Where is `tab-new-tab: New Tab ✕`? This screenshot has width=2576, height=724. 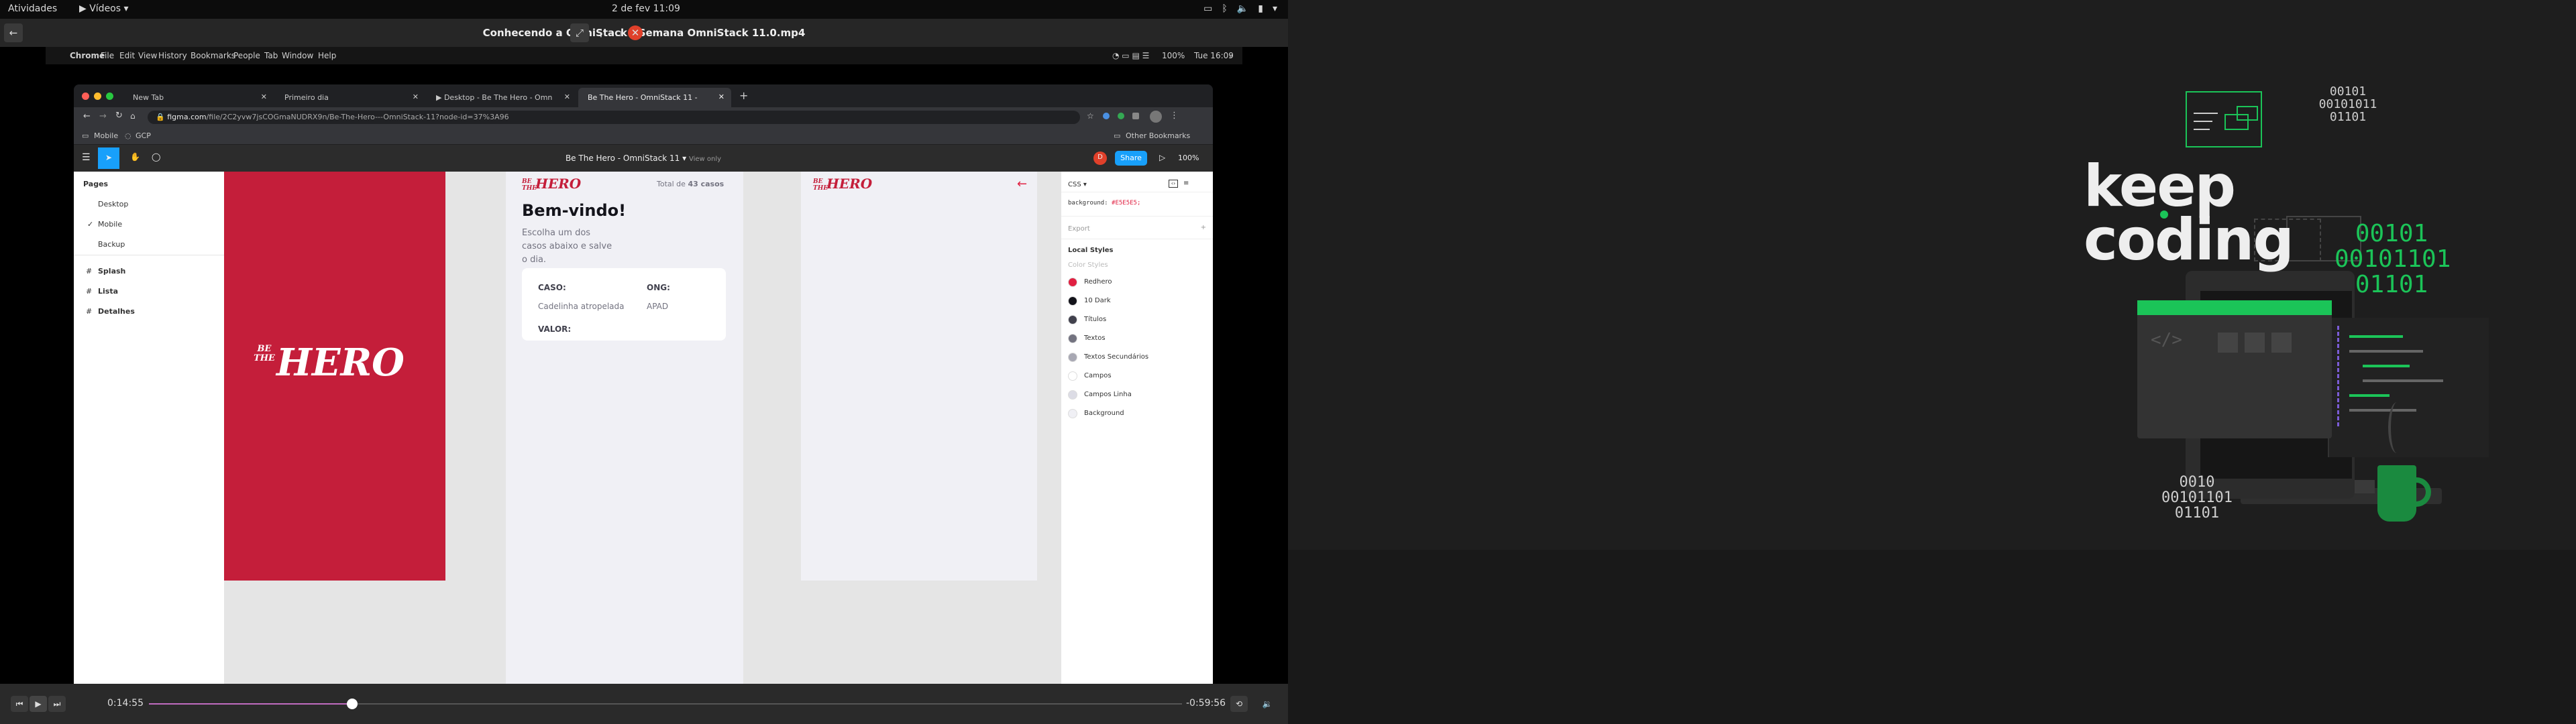
tab-new-tab: New Tab ✕ is located at coordinates (198, 97).